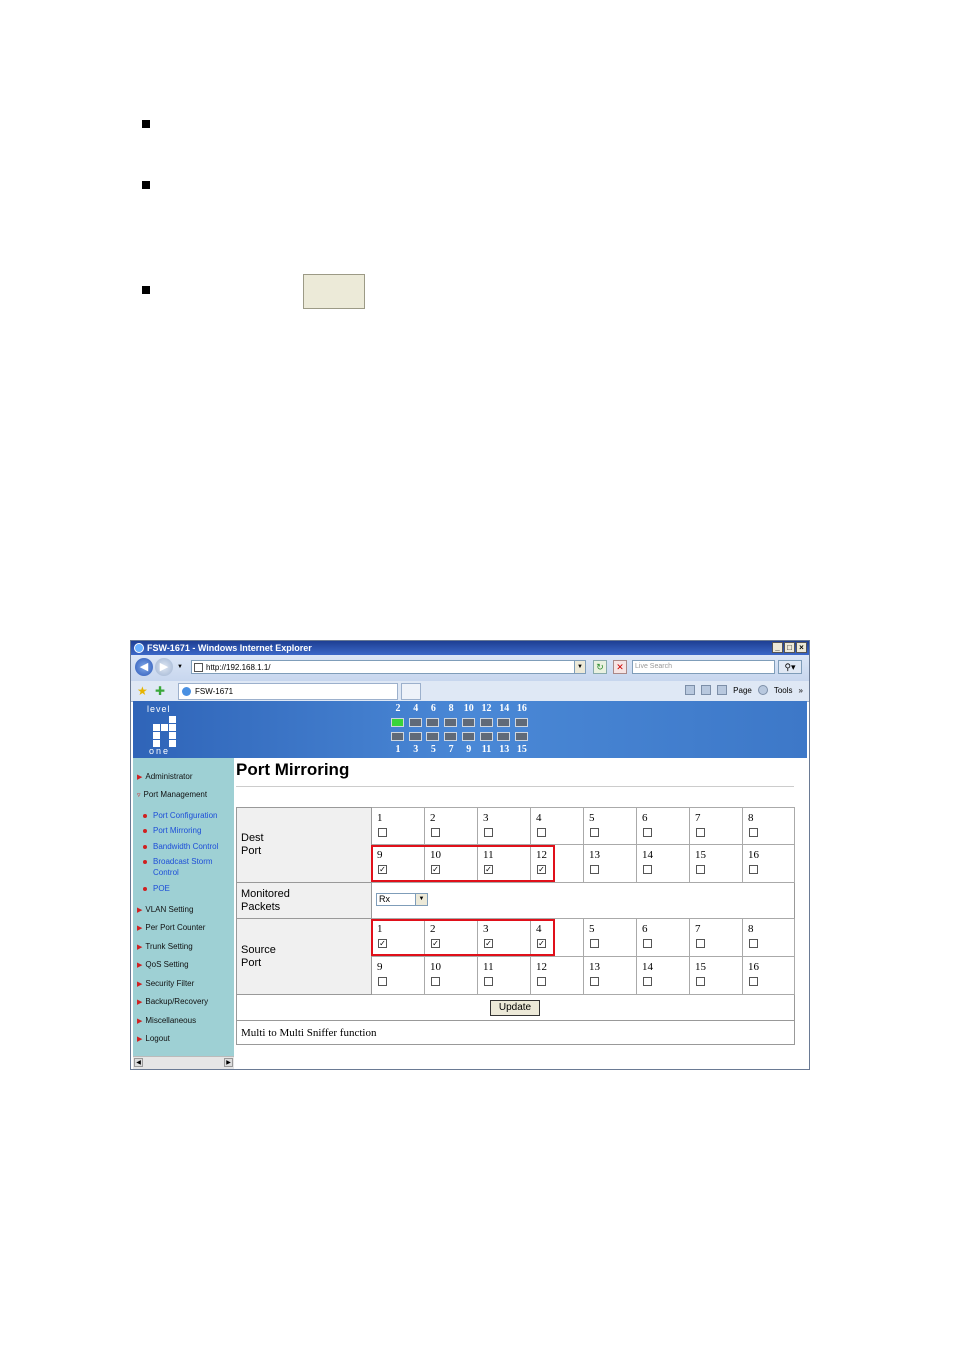 The width and height of the screenshot is (954, 1351). What do you see at coordinates (468, 722) in the screenshot?
I see `port-led-top` at bounding box center [468, 722].